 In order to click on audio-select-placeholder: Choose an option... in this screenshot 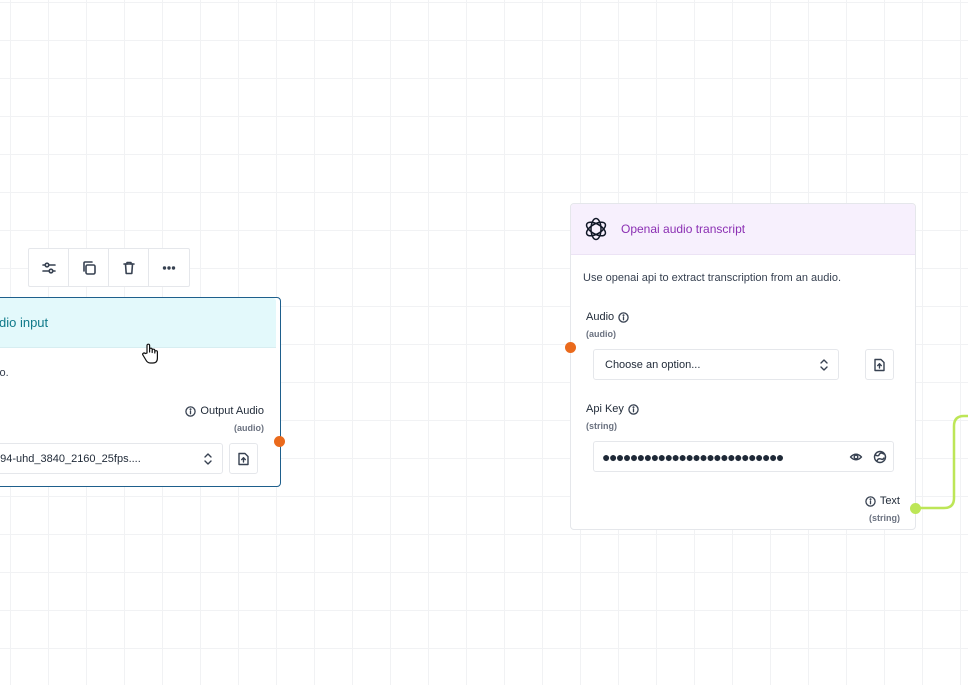, I will do `click(653, 364)`.